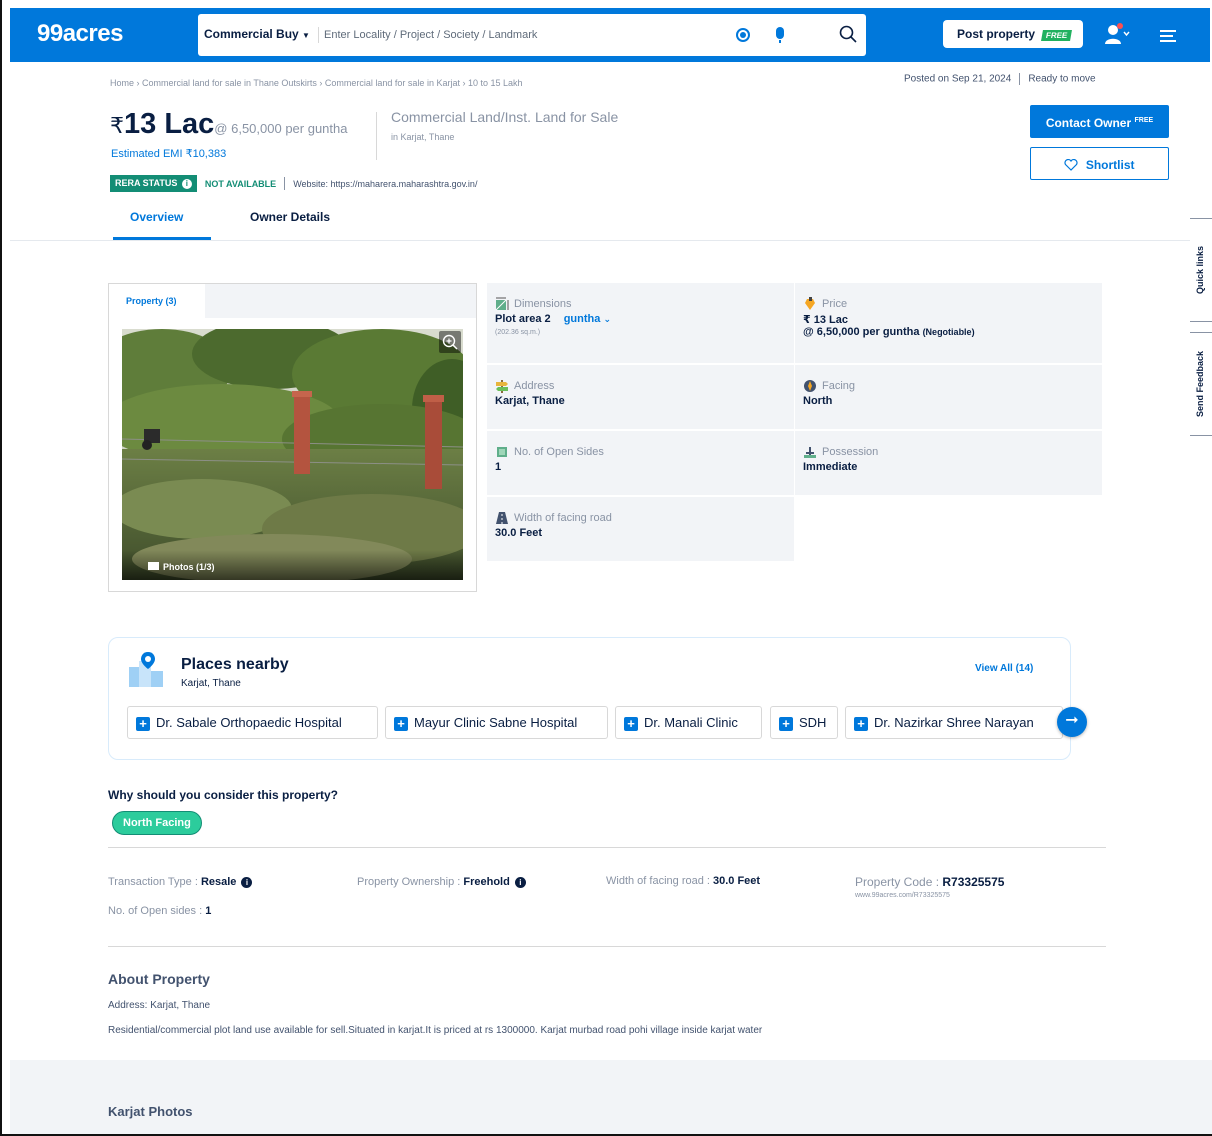 This screenshot has height=1136, width=1212. I want to click on nearby-place-chip: + Mayur Clinic Sabne Hospital, so click(496, 722).